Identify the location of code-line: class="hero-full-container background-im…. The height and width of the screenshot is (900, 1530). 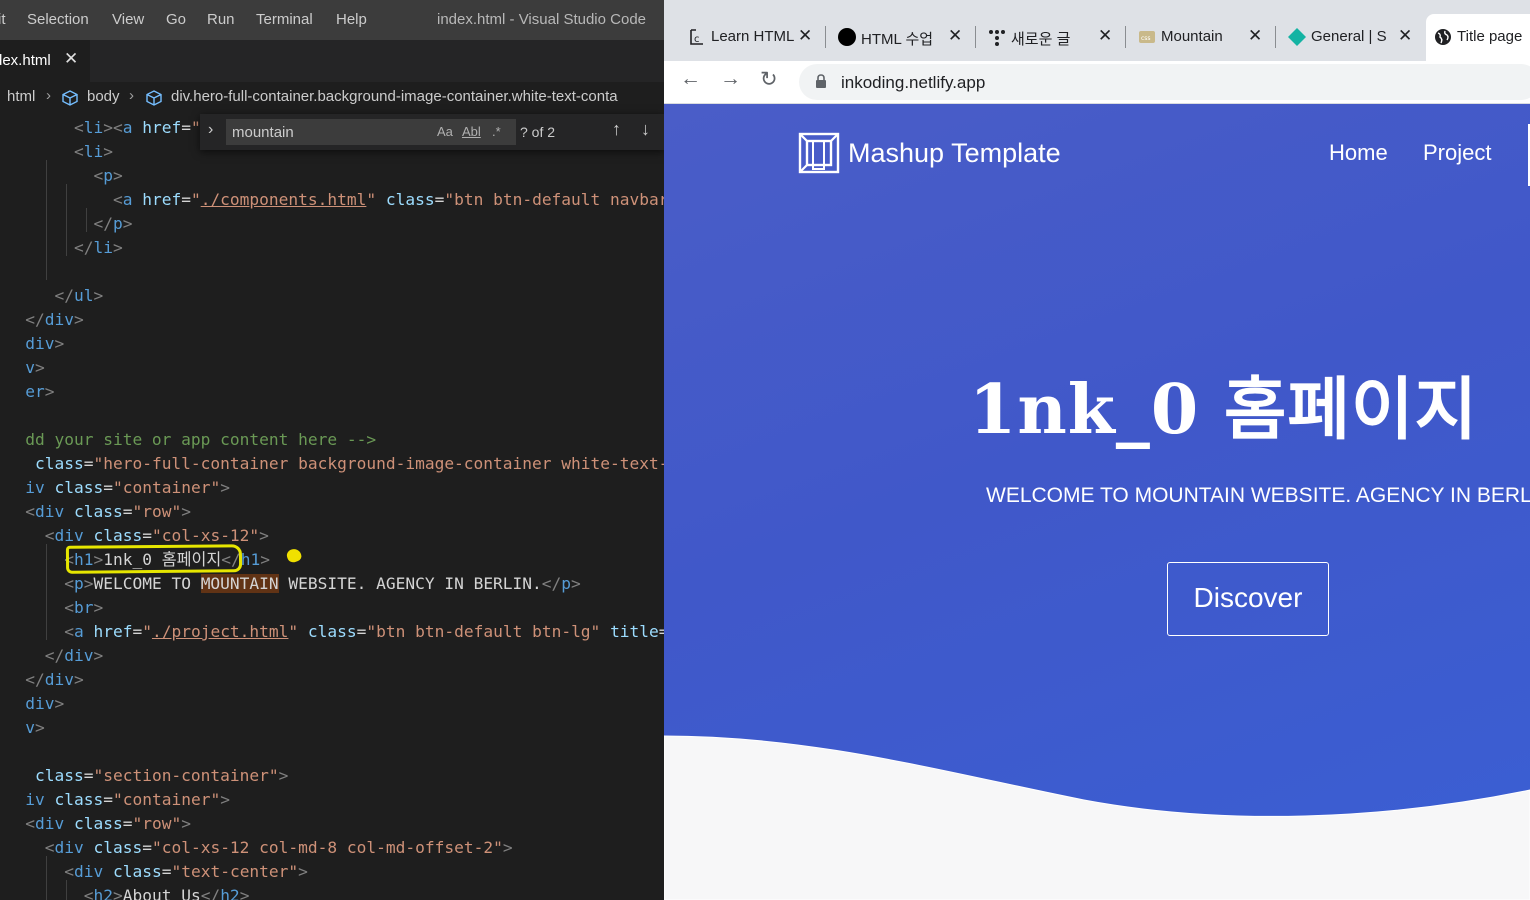
(332, 464).